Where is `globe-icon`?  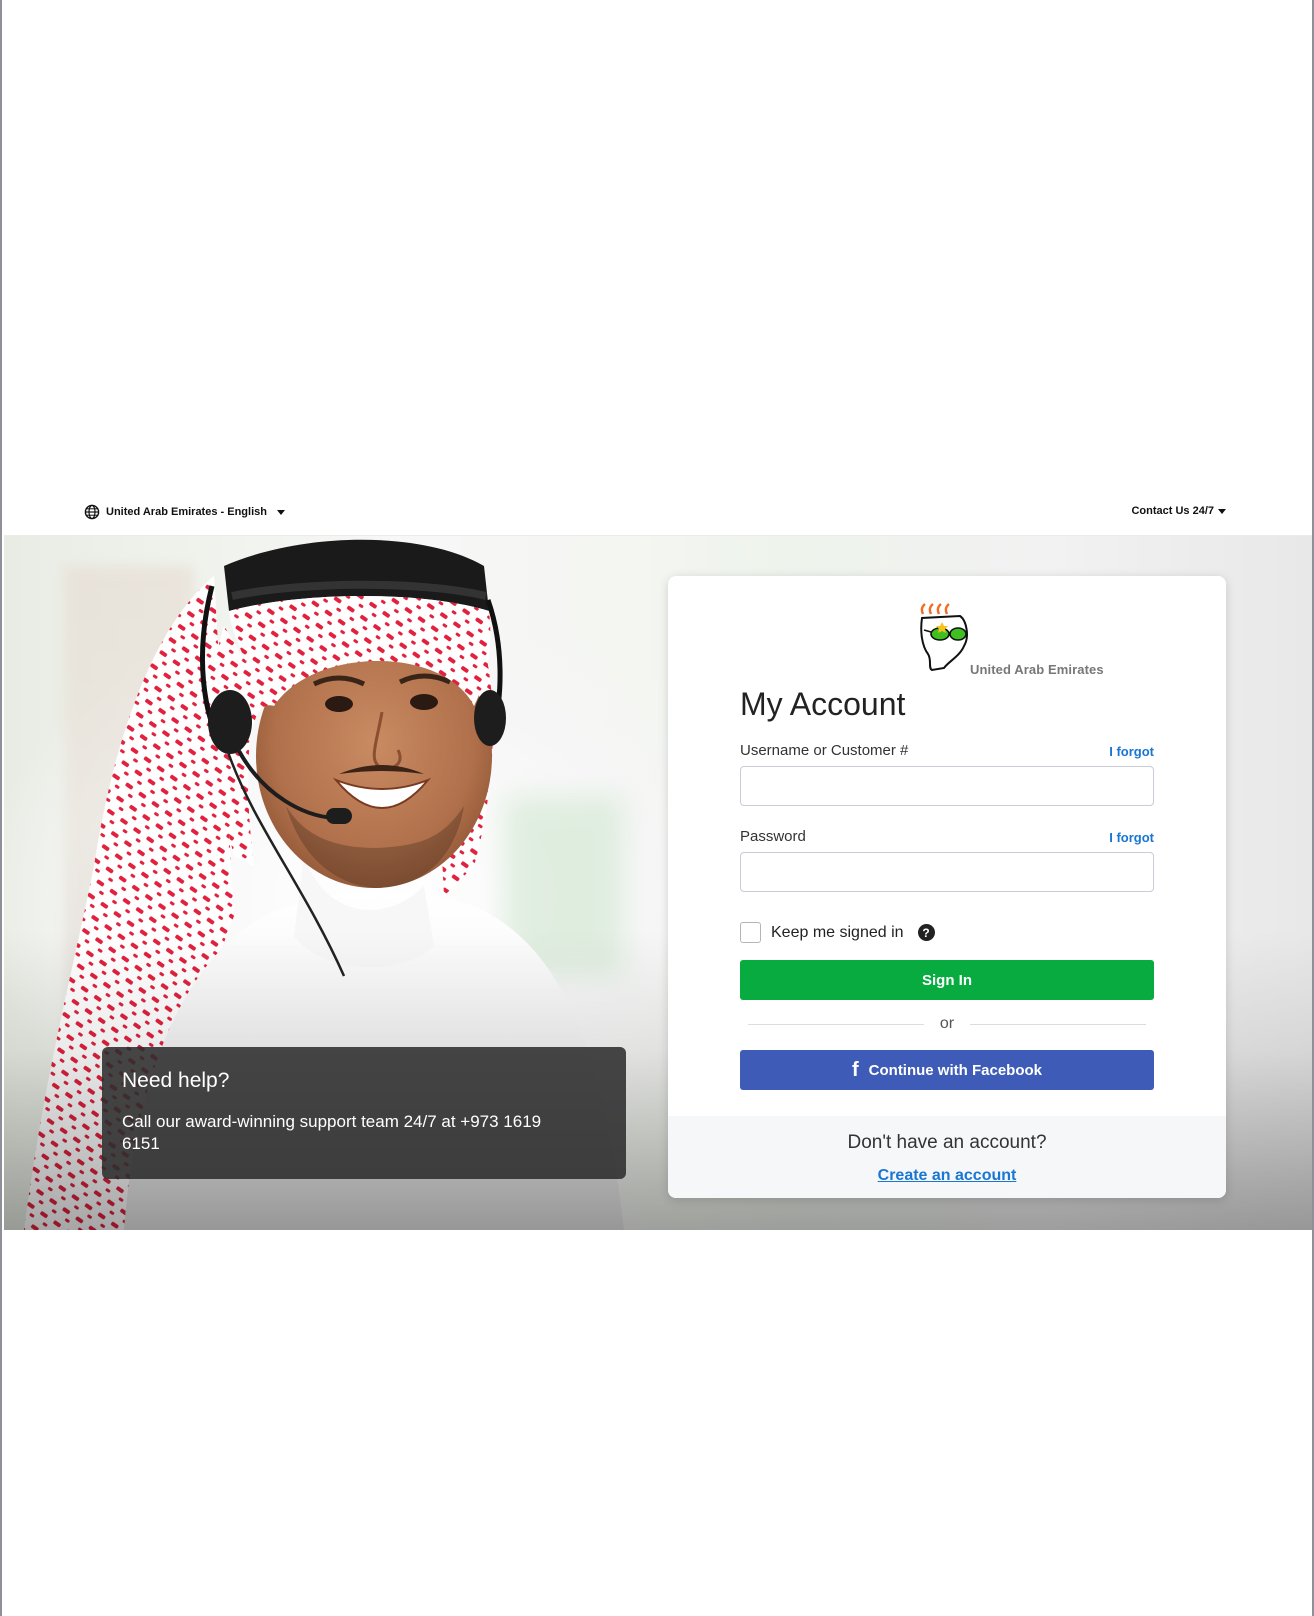 globe-icon is located at coordinates (92, 512).